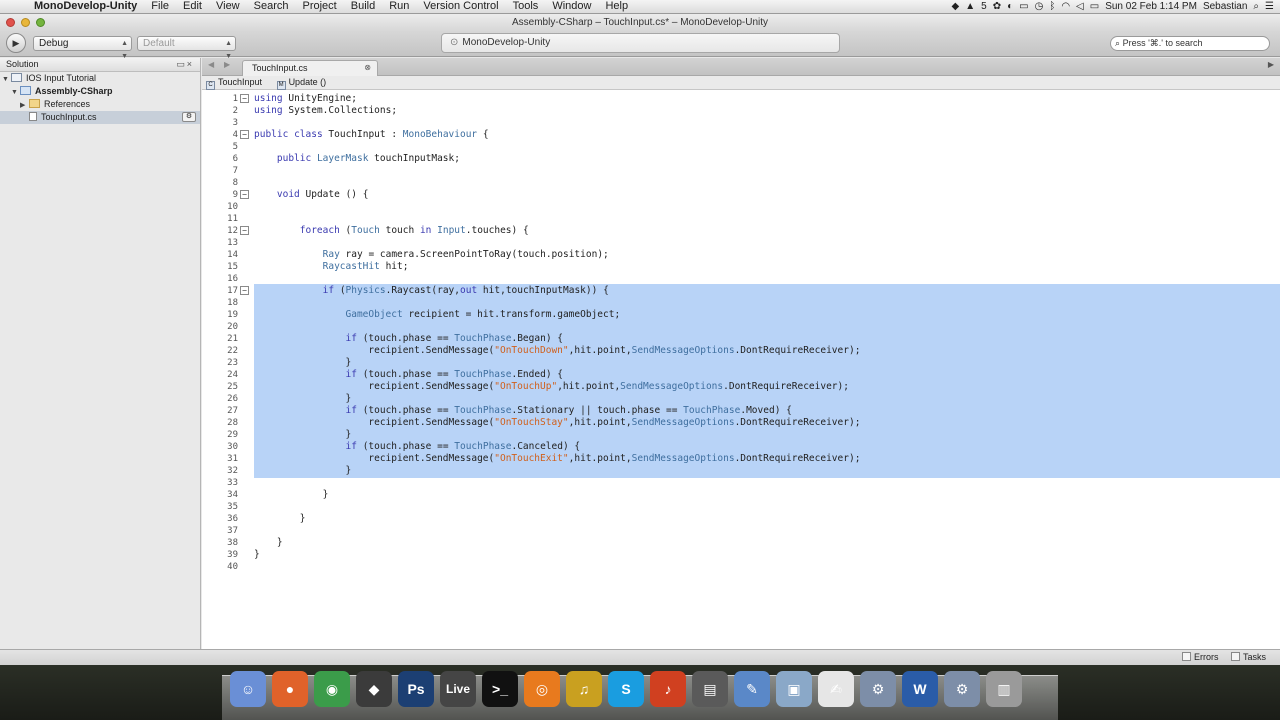  Describe the element at coordinates (100, 104) in the screenshot. I see `solution-tree-item: ▶ References` at that location.